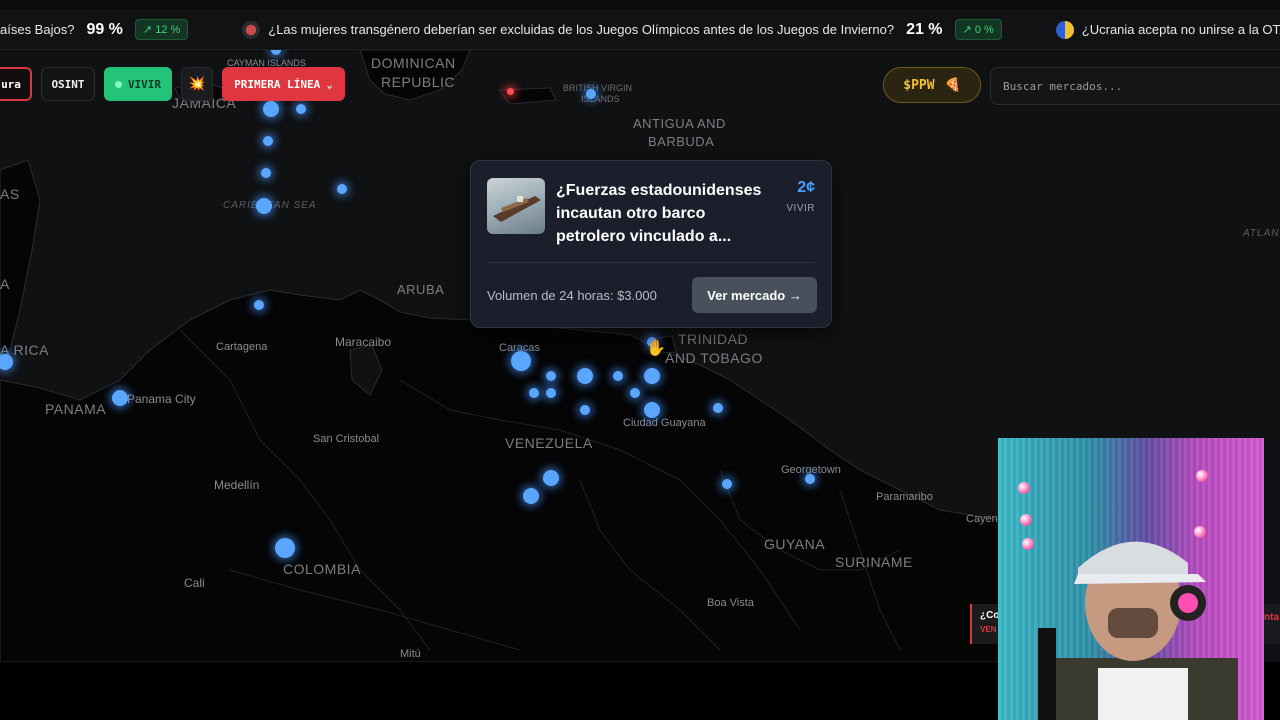 This screenshot has width=1280, height=720. What do you see at coordinates (413, 63) in the screenshot?
I see `map-label: DOMINICAN` at bounding box center [413, 63].